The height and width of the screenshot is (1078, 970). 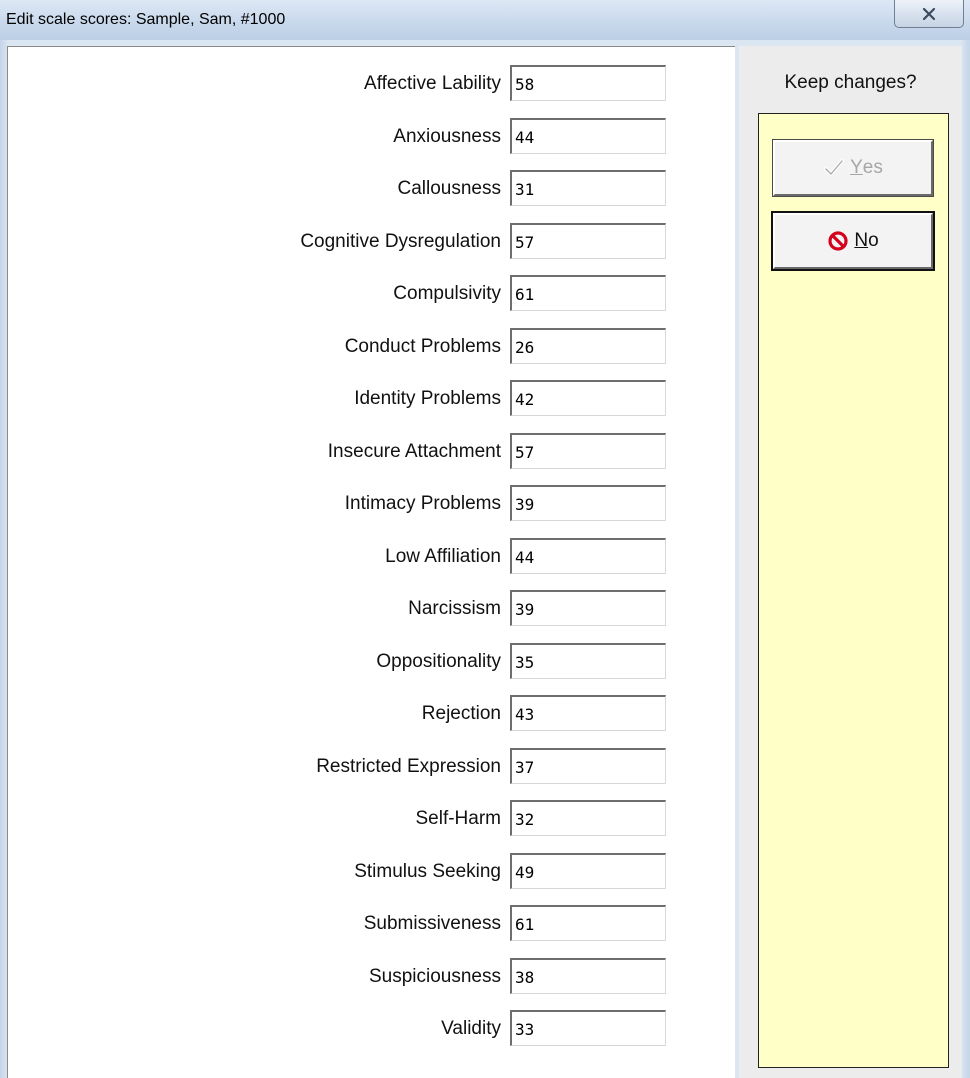 What do you see at coordinates (471, 1028) in the screenshot?
I see `scale-label: Validity` at bounding box center [471, 1028].